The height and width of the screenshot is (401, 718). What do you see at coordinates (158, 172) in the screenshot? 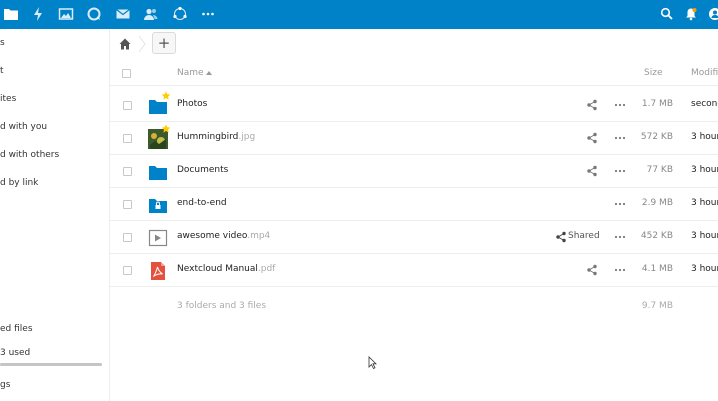
I see `folder-icon` at bounding box center [158, 172].